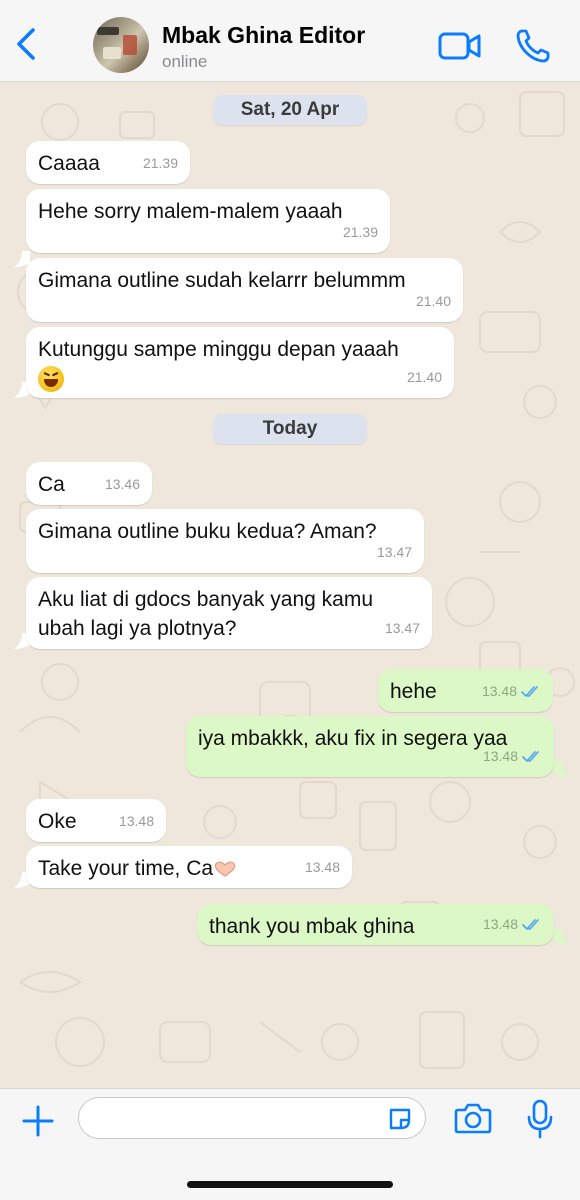 This screenshot has width=580, height=1200. What do you see at coordinates (207, 531) in the screenshot?
I see `message-text: Gimana outline buku kedua? Aman?` at bounding box center [207, 531].